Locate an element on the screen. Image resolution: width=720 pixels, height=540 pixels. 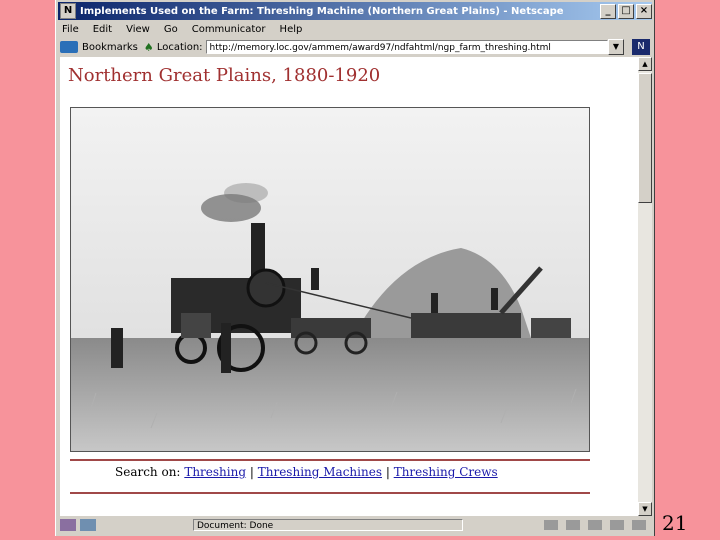
security-lock-icon is located at coordinates (68, 525).